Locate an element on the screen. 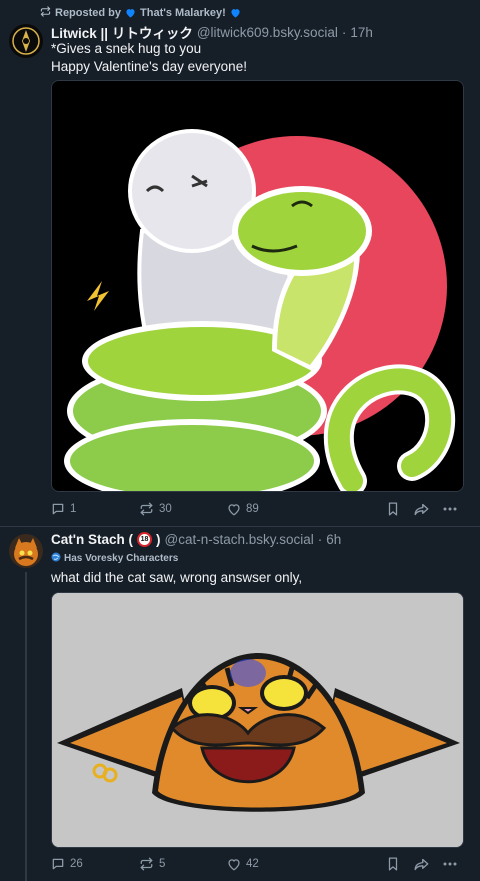 The image size is (480, 881). account-label: Has Voresky Characters is located at coordinates (114, 558).